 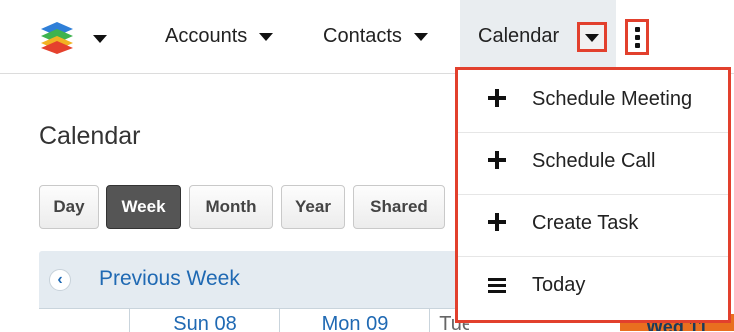 What do you see at coordinates (69, 207) in the screenshot?
I see `view-day-button: Day` at bounding box center [69, 207].